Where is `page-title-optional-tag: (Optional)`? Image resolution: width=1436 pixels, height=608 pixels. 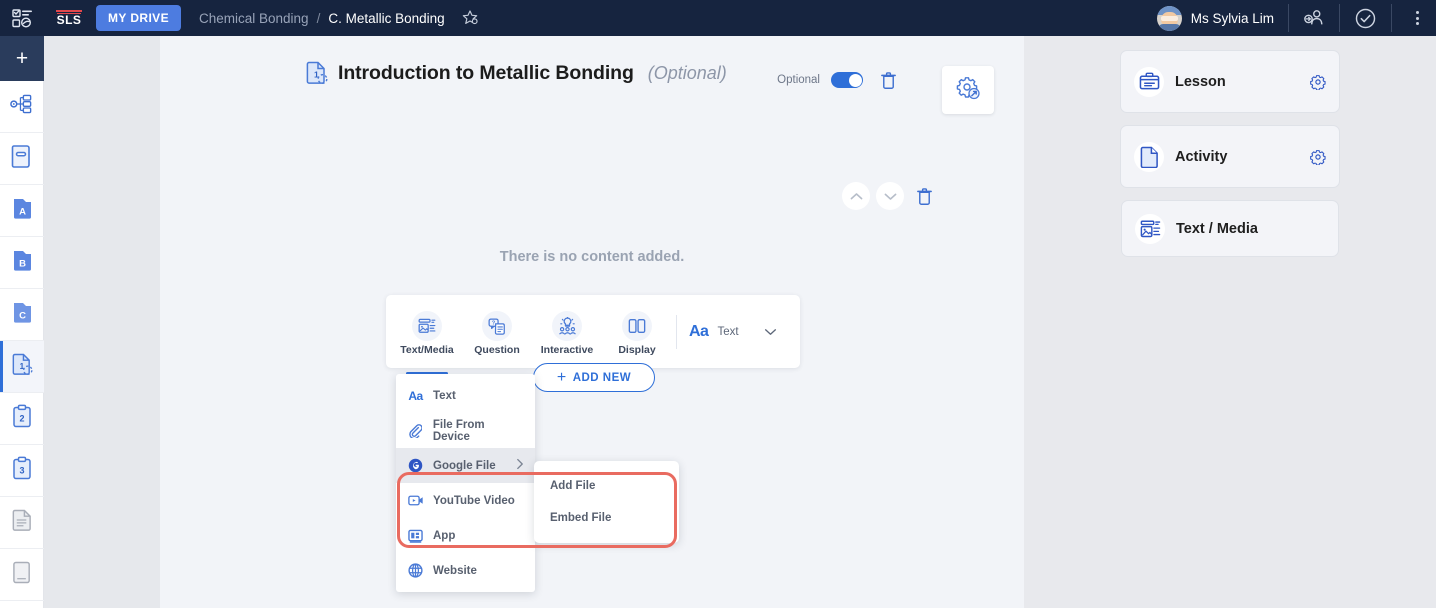
page-title-optional-tag: (Optional) is located at coordinates (687, 72).